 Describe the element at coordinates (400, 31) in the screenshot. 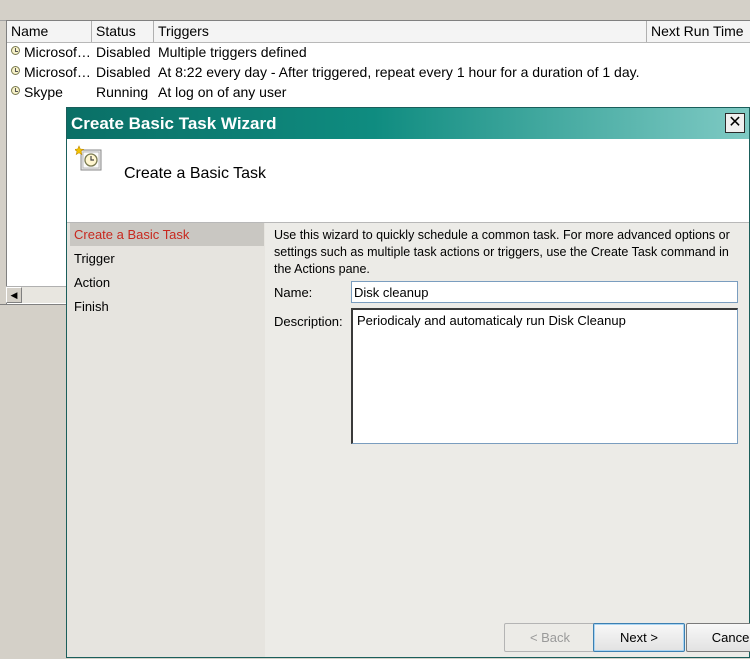

I see `column-header-triggers: Triggers` at that location.